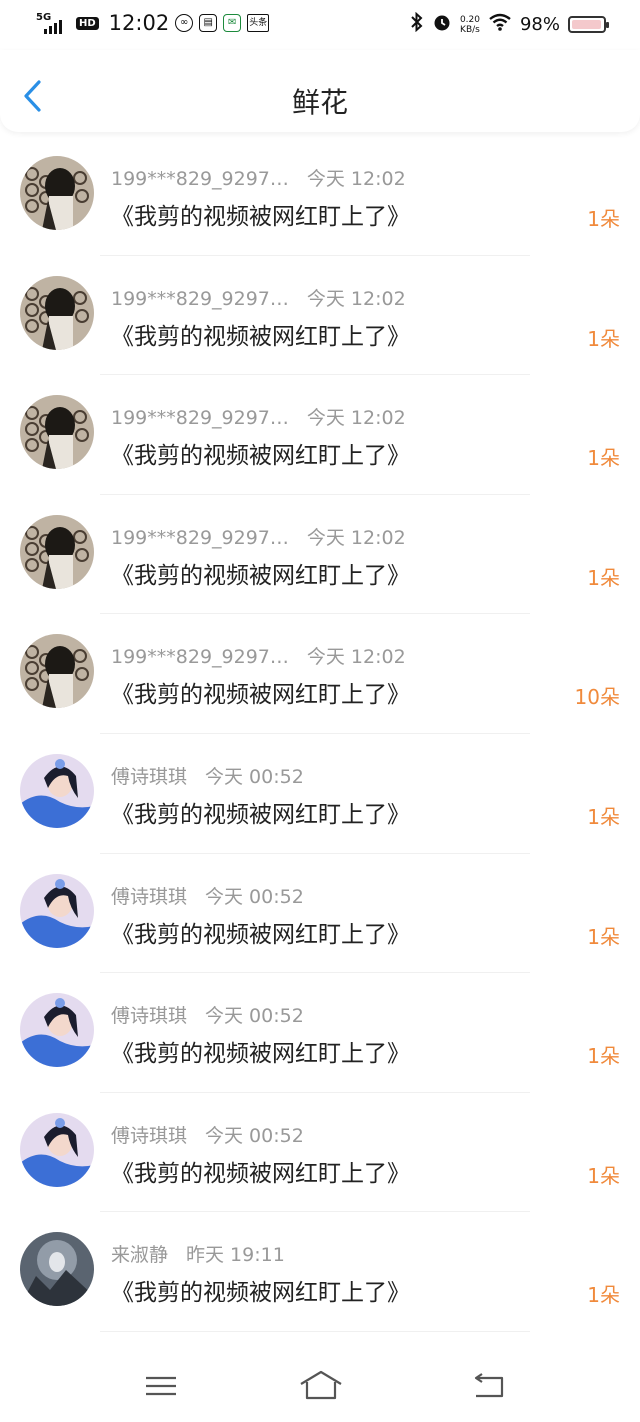 Image resolution: width=640 pixels, height=1422 pixels. I want to click on back-icon, so click(490, 1386).